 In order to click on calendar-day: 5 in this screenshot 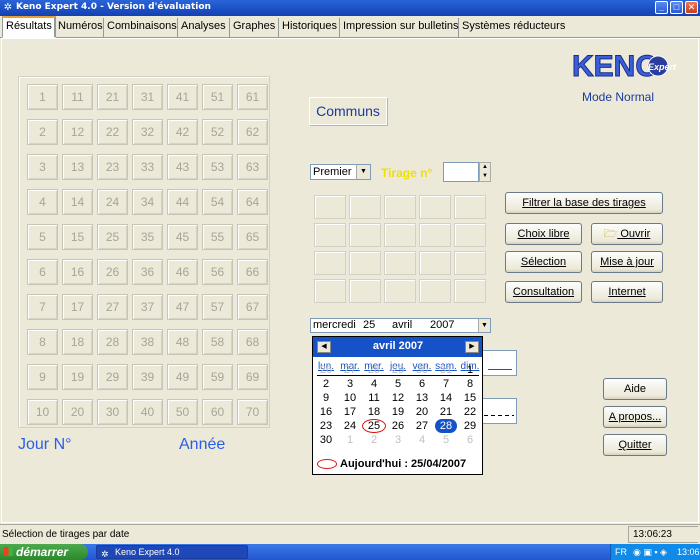, I will do `click(398, 384)`.